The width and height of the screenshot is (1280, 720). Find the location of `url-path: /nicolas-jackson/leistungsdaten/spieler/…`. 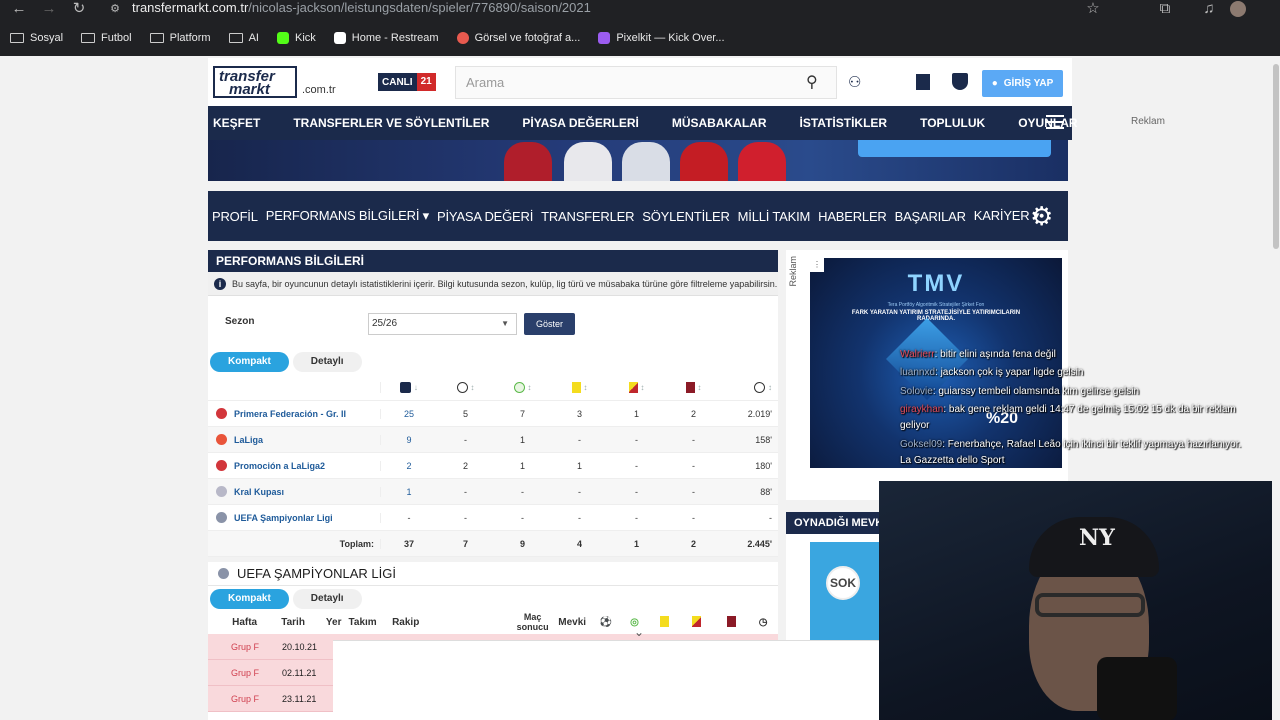

url-path: /nicolas-jackson/leistungsdaten/spieler/… is located at coordinates (419, 7).